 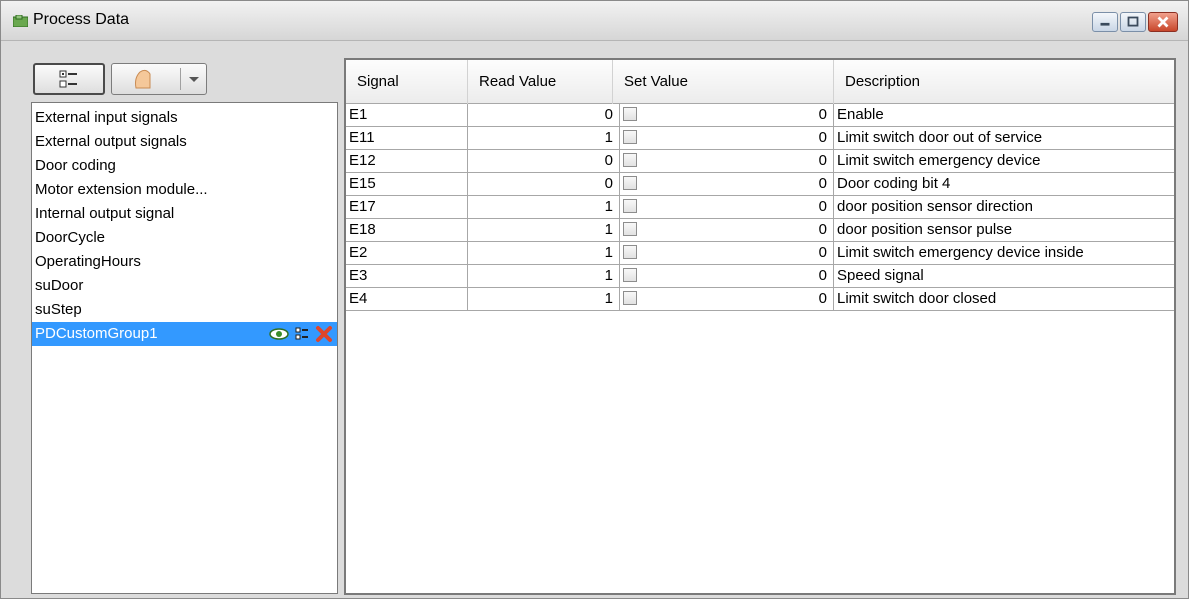 I want to click on table-row: E15 0 0 Door coding bit 4, so click(x=760, y=184).